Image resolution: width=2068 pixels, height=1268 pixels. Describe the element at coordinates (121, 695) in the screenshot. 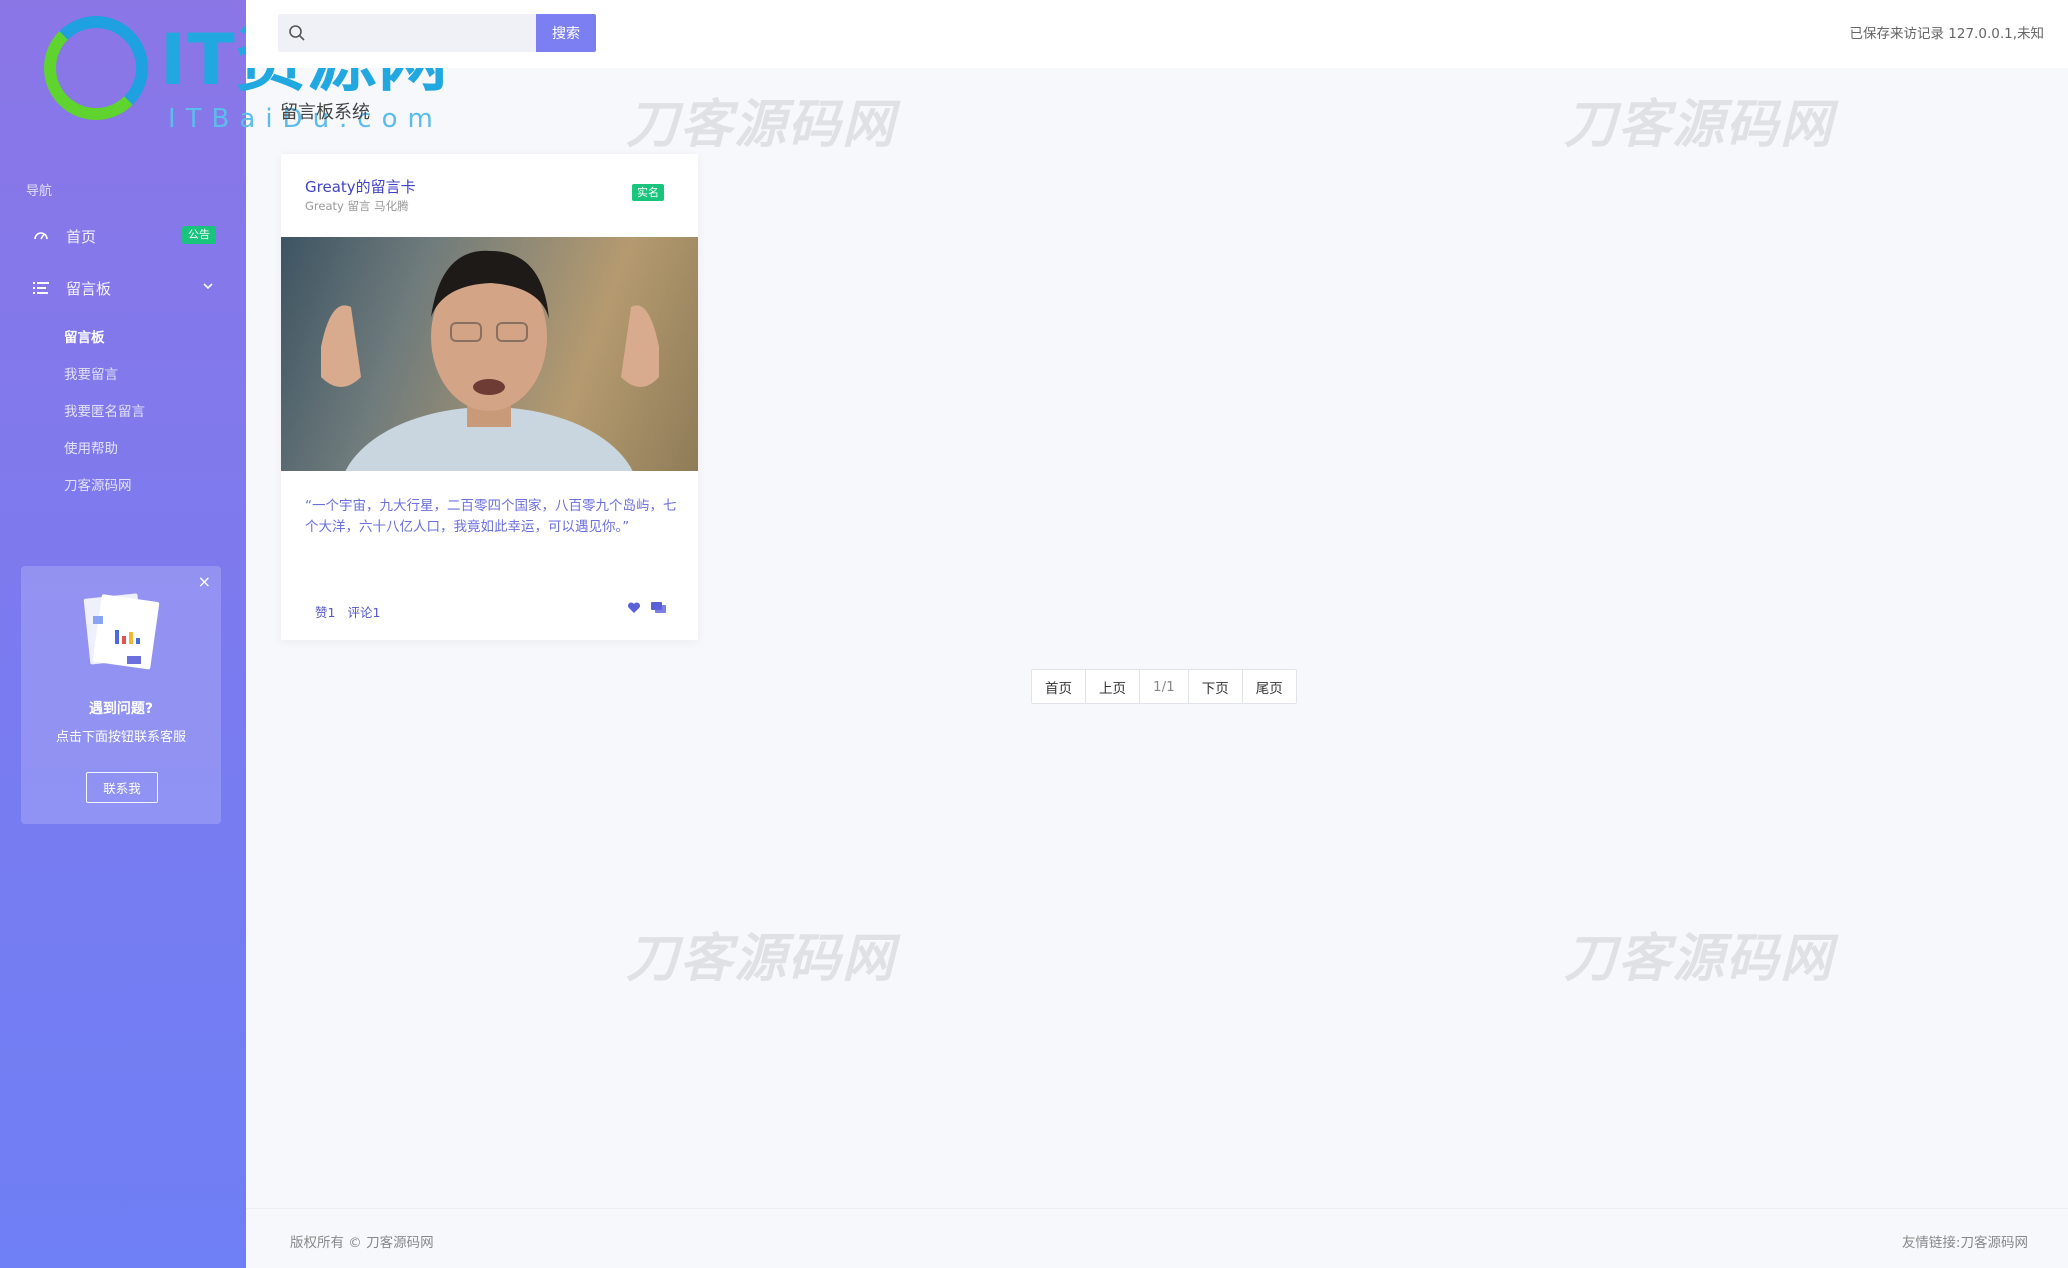

I see `help-card: × 遇到问题? 点击下面按钮联系客服 联系我` at that location.